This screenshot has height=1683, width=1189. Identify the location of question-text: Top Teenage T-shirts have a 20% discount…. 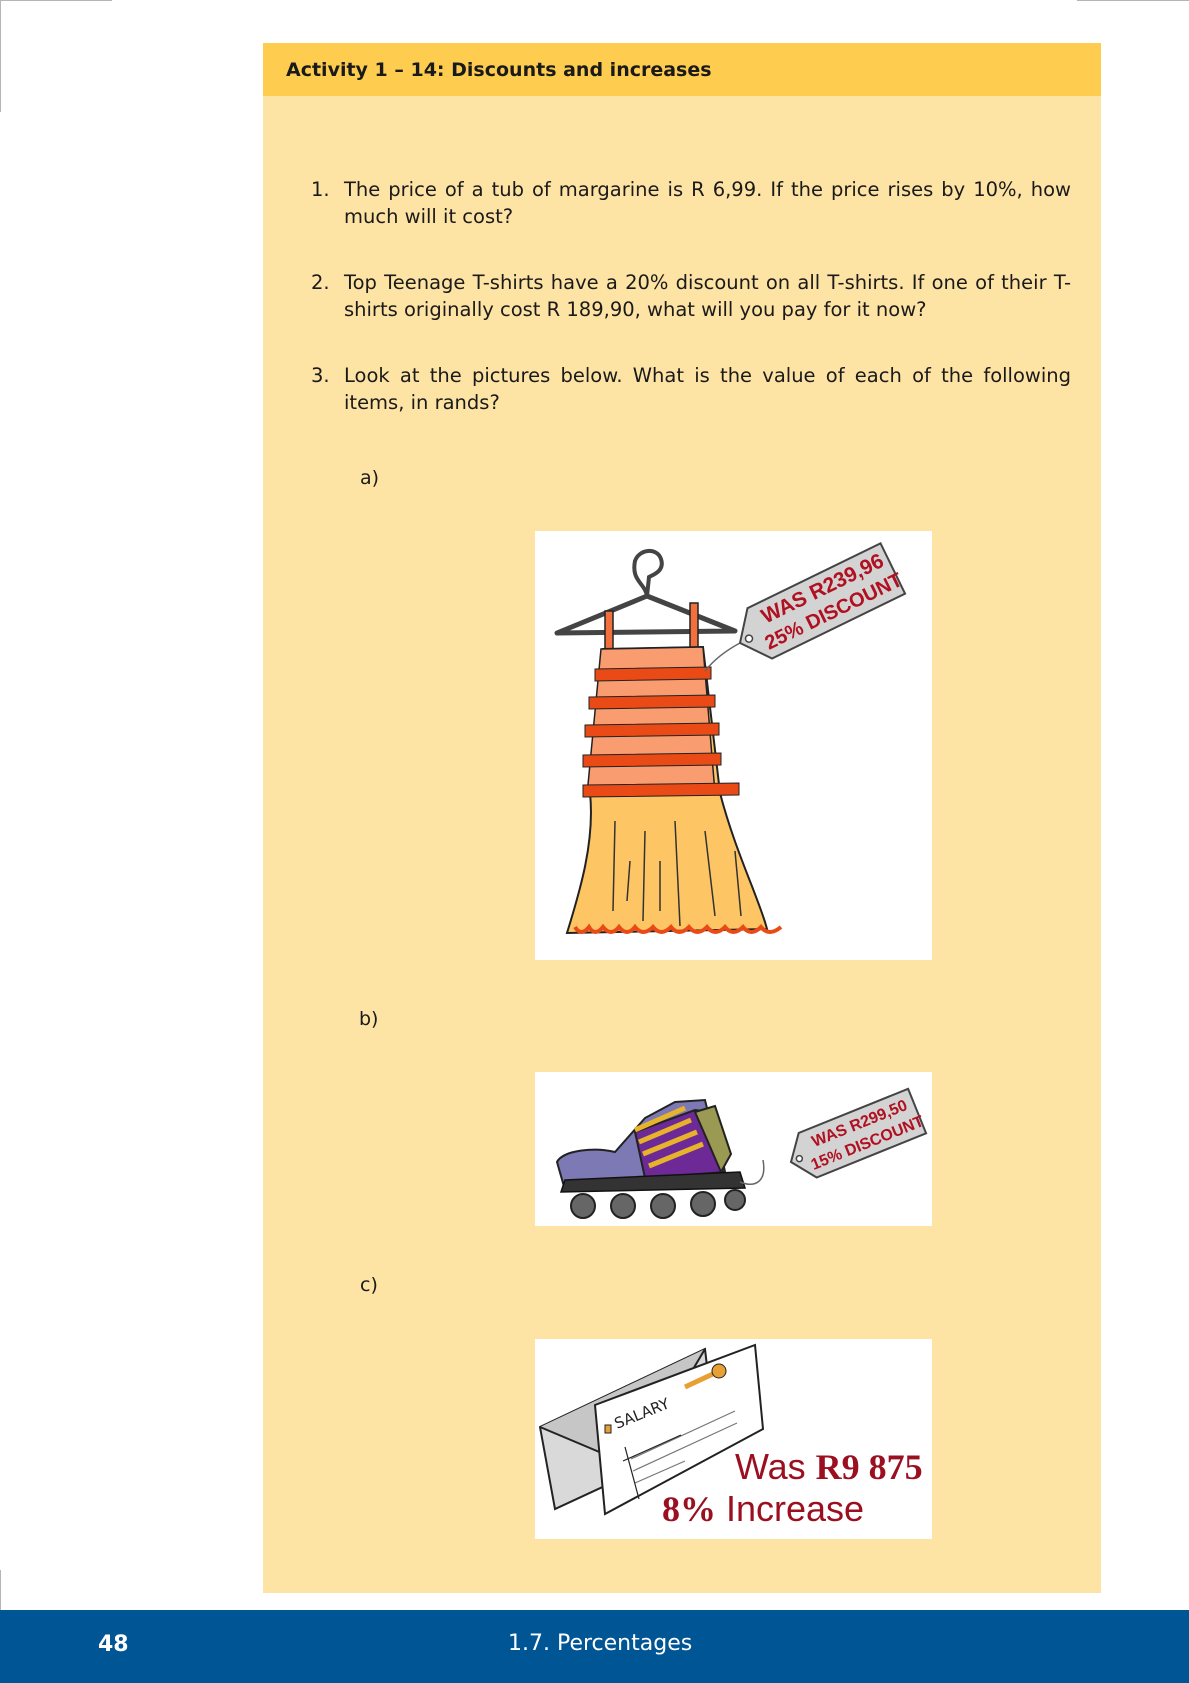
(707, 296).